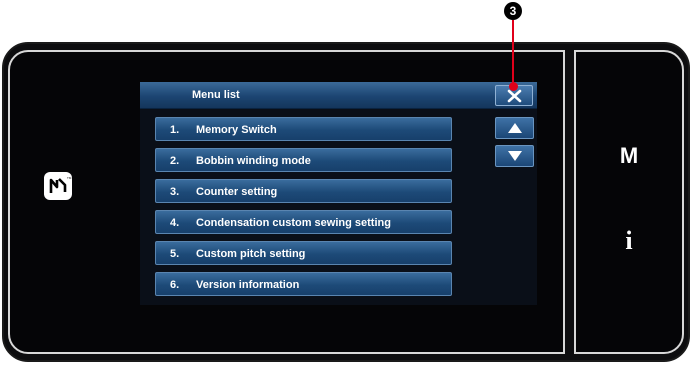 The height and width of the screenshot is (365, 694). What do you see at coordinates (237, 192) in the screenshot?
I see `menu-item-label: Counter setting` at bounding box center [237, 192].